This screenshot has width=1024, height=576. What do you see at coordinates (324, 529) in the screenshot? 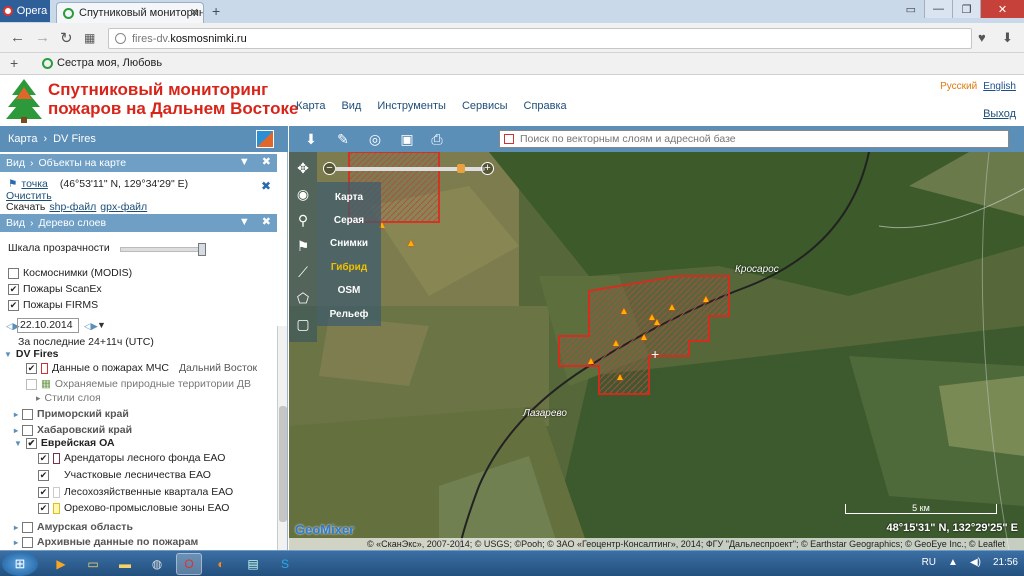
I see `geomixer-logo: GeoMixer` at bounding box center [324, 529].